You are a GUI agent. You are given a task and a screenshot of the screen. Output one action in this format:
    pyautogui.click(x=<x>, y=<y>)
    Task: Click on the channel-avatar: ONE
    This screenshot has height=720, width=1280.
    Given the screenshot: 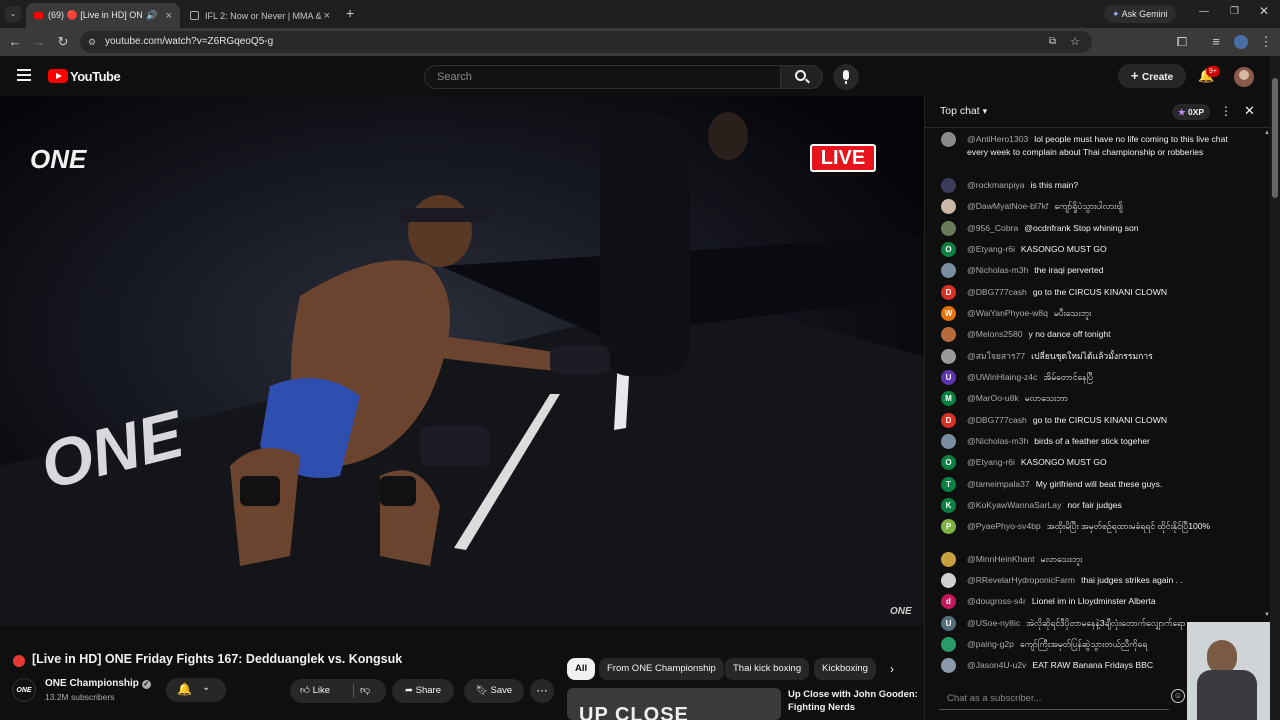 What is the action you would take?
    pyautogui.click(x=24, y=690)
    